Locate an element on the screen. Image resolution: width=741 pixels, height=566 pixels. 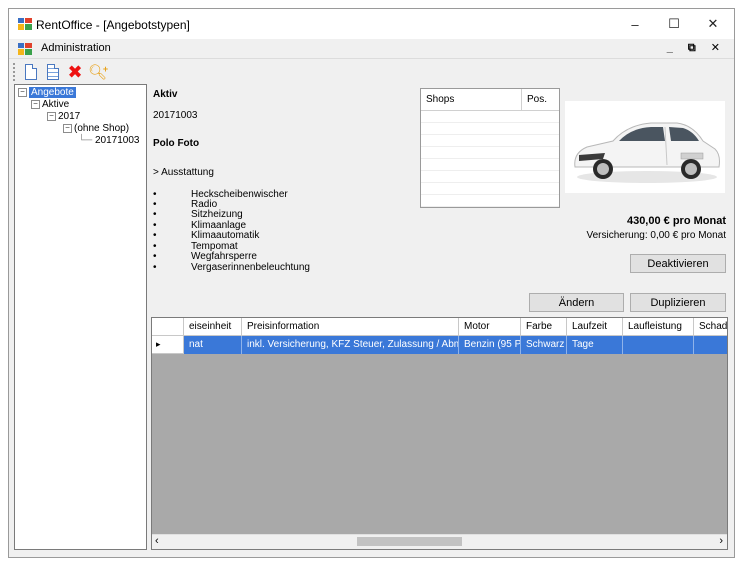
title-bar: RentOffice - [Angebotstypen] – ☐ ✕ is located at coordinates (371, 24).